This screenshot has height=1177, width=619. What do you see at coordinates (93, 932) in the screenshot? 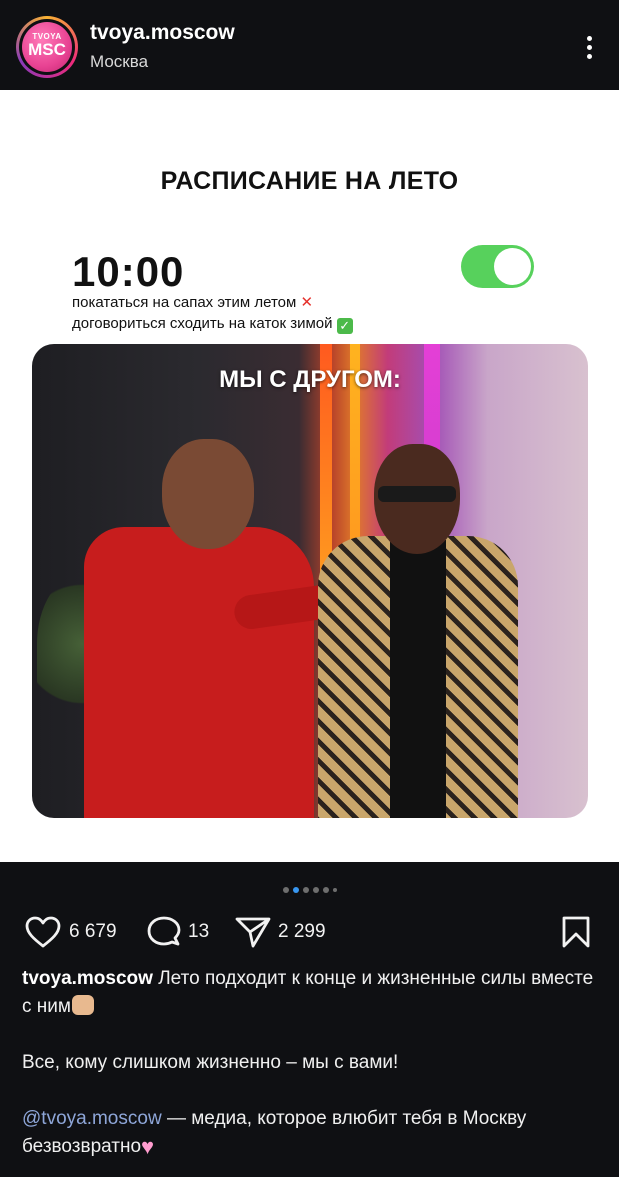
I see `likes-count: 6 679` at bounding box center [93, 932].